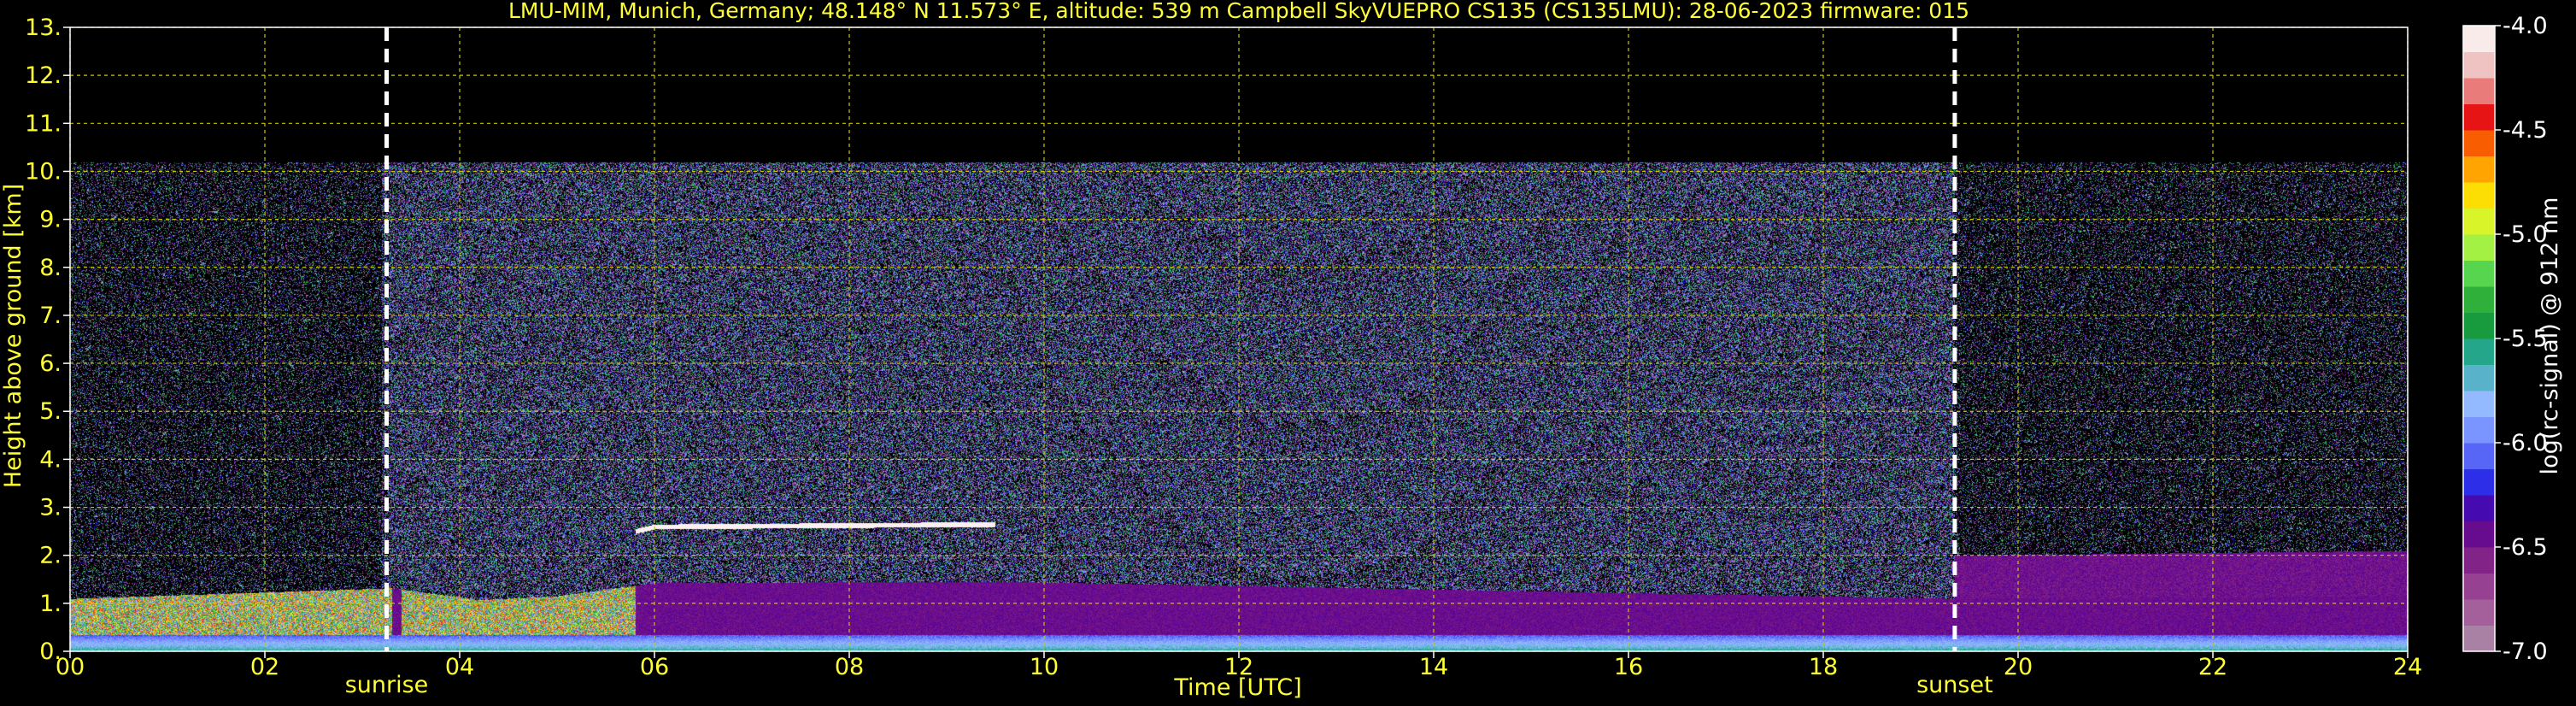 This screenshot has height=706, width=2576. I want to click on marker-label-sunset: sunset, so click(1954, 685).